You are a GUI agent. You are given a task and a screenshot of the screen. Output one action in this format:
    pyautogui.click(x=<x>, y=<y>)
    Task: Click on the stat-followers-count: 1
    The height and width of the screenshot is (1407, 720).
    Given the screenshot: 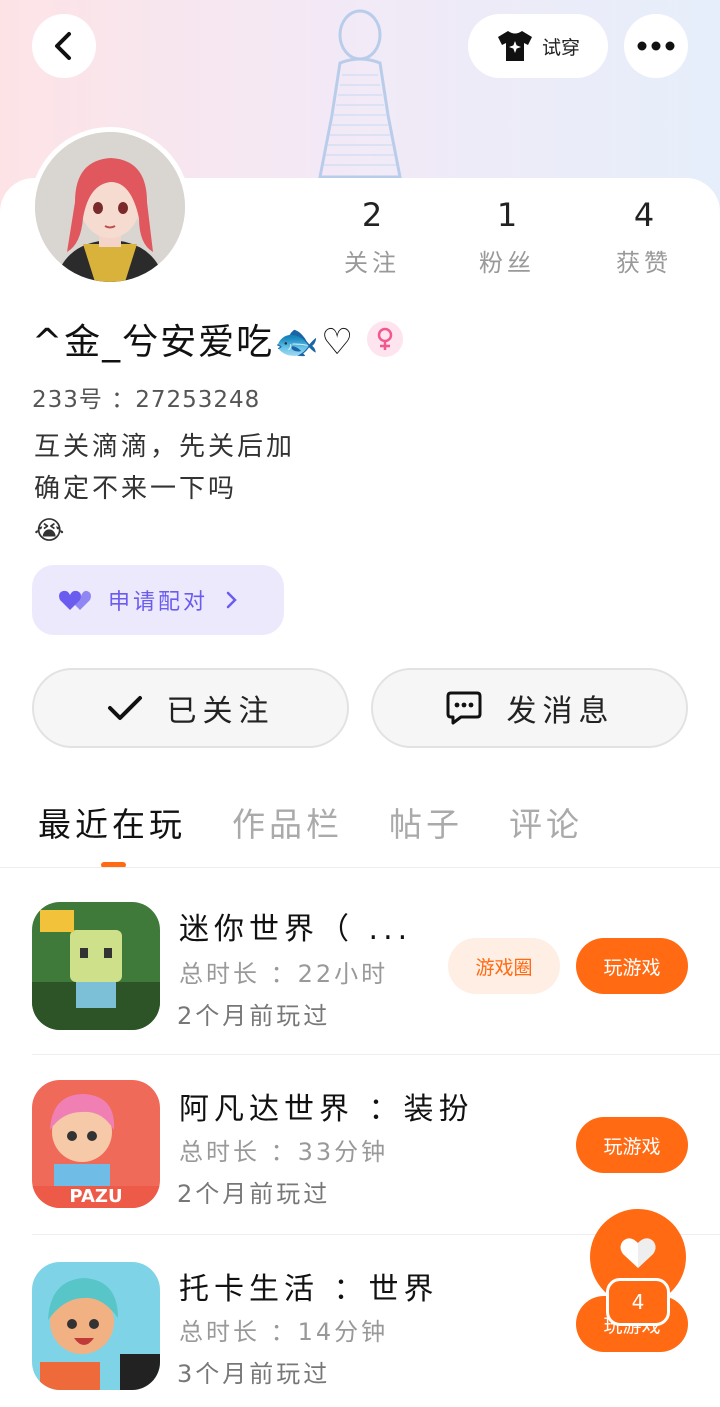 What is the action you would take?
    pyautogui.click(x=507, y=215)
    